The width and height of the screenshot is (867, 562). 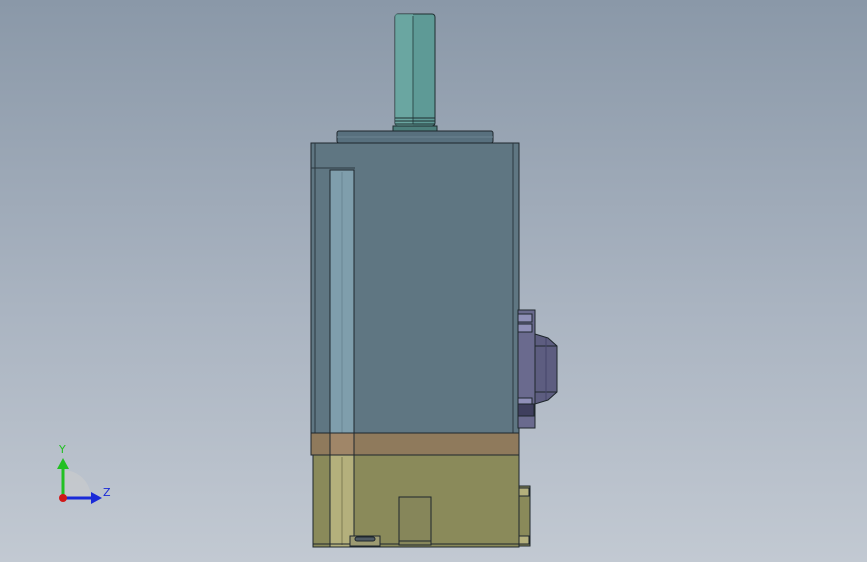 What do you see at coordinates (415, 521) in the screenshot?
I see `base-slot` at bounding box center [415, 521].